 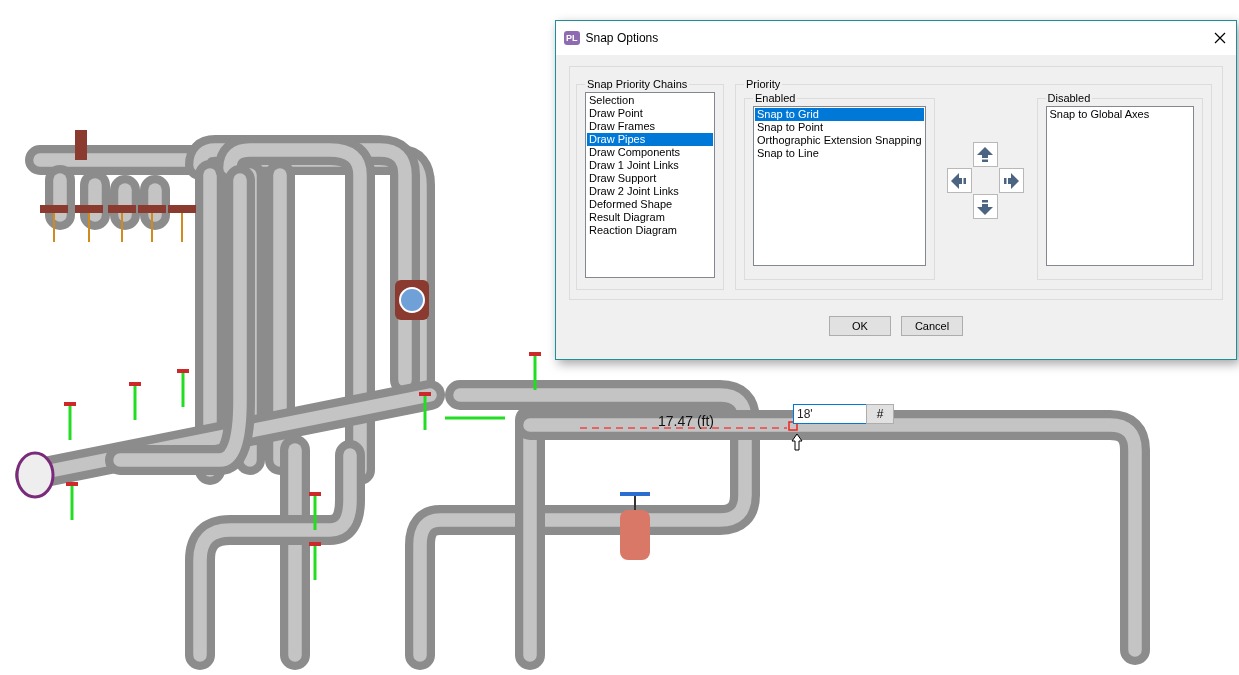 I want to click on group-label: Priority, so click(x=763, y=84).